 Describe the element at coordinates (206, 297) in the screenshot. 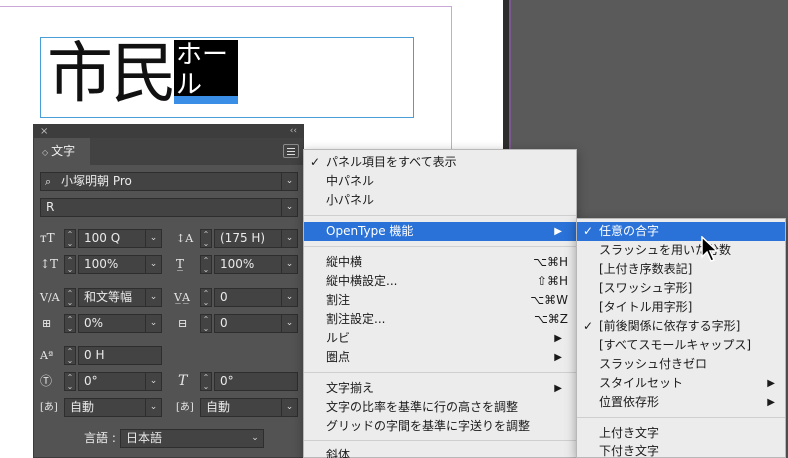

I see `tracking-stepper: ⌃ ⌄` at that location.